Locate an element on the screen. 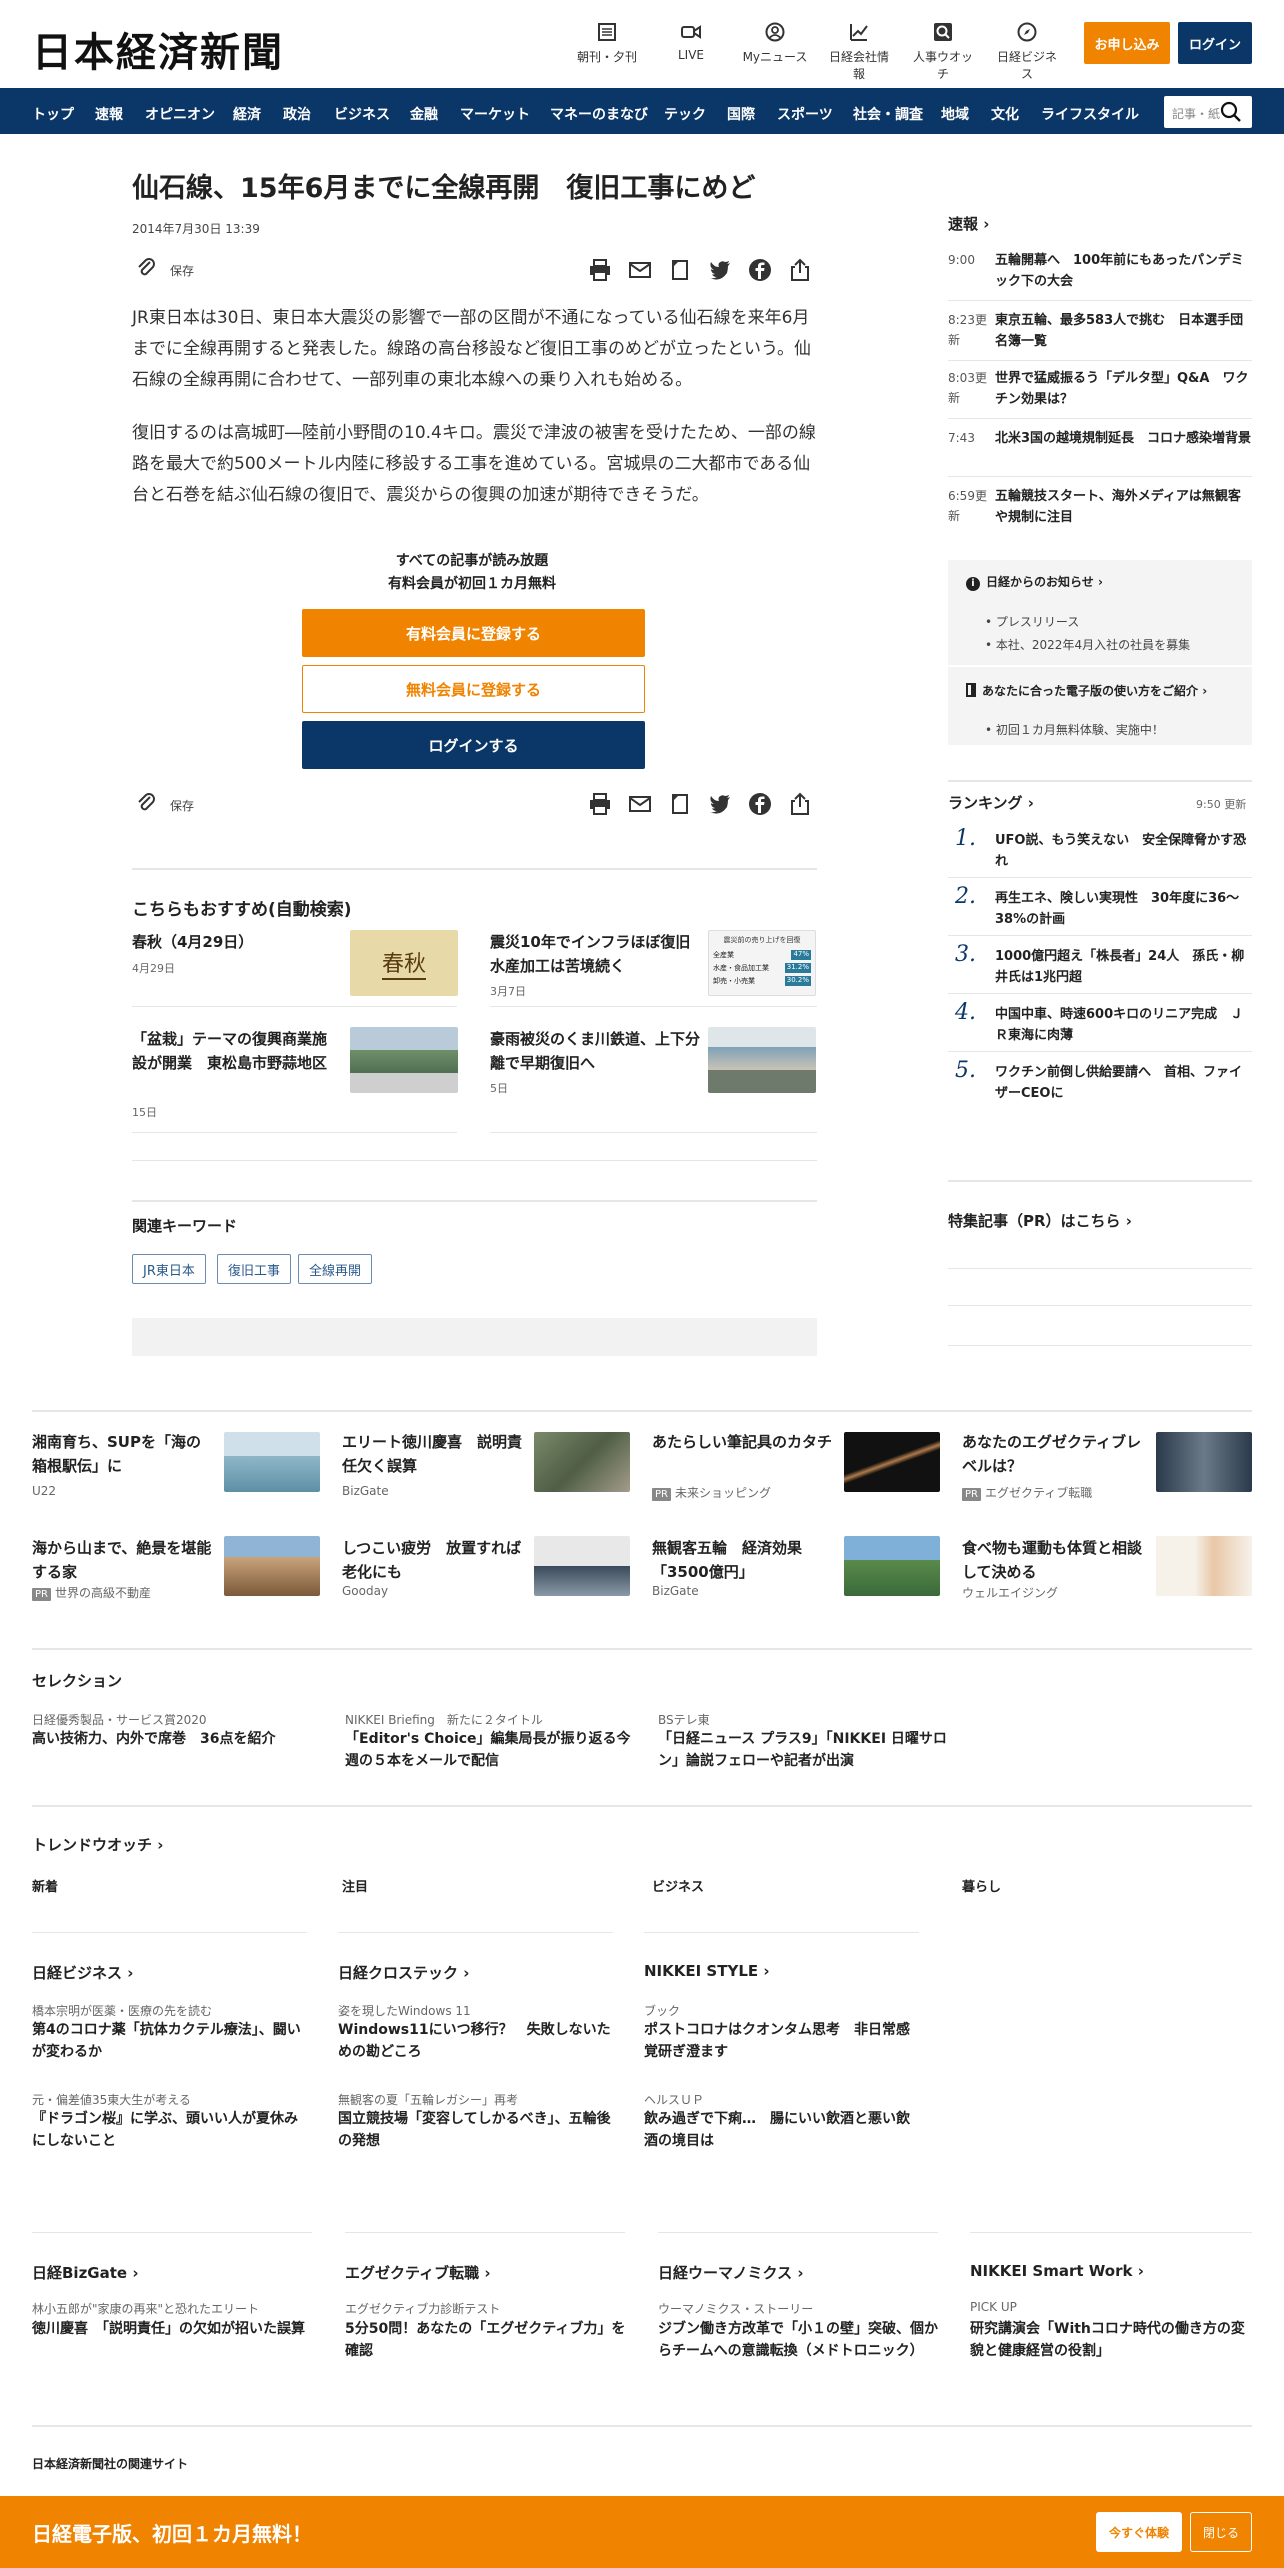 This screenshot has height=2568, width=1284. tab-new: 新着 is located at coordinates (45, 1885).